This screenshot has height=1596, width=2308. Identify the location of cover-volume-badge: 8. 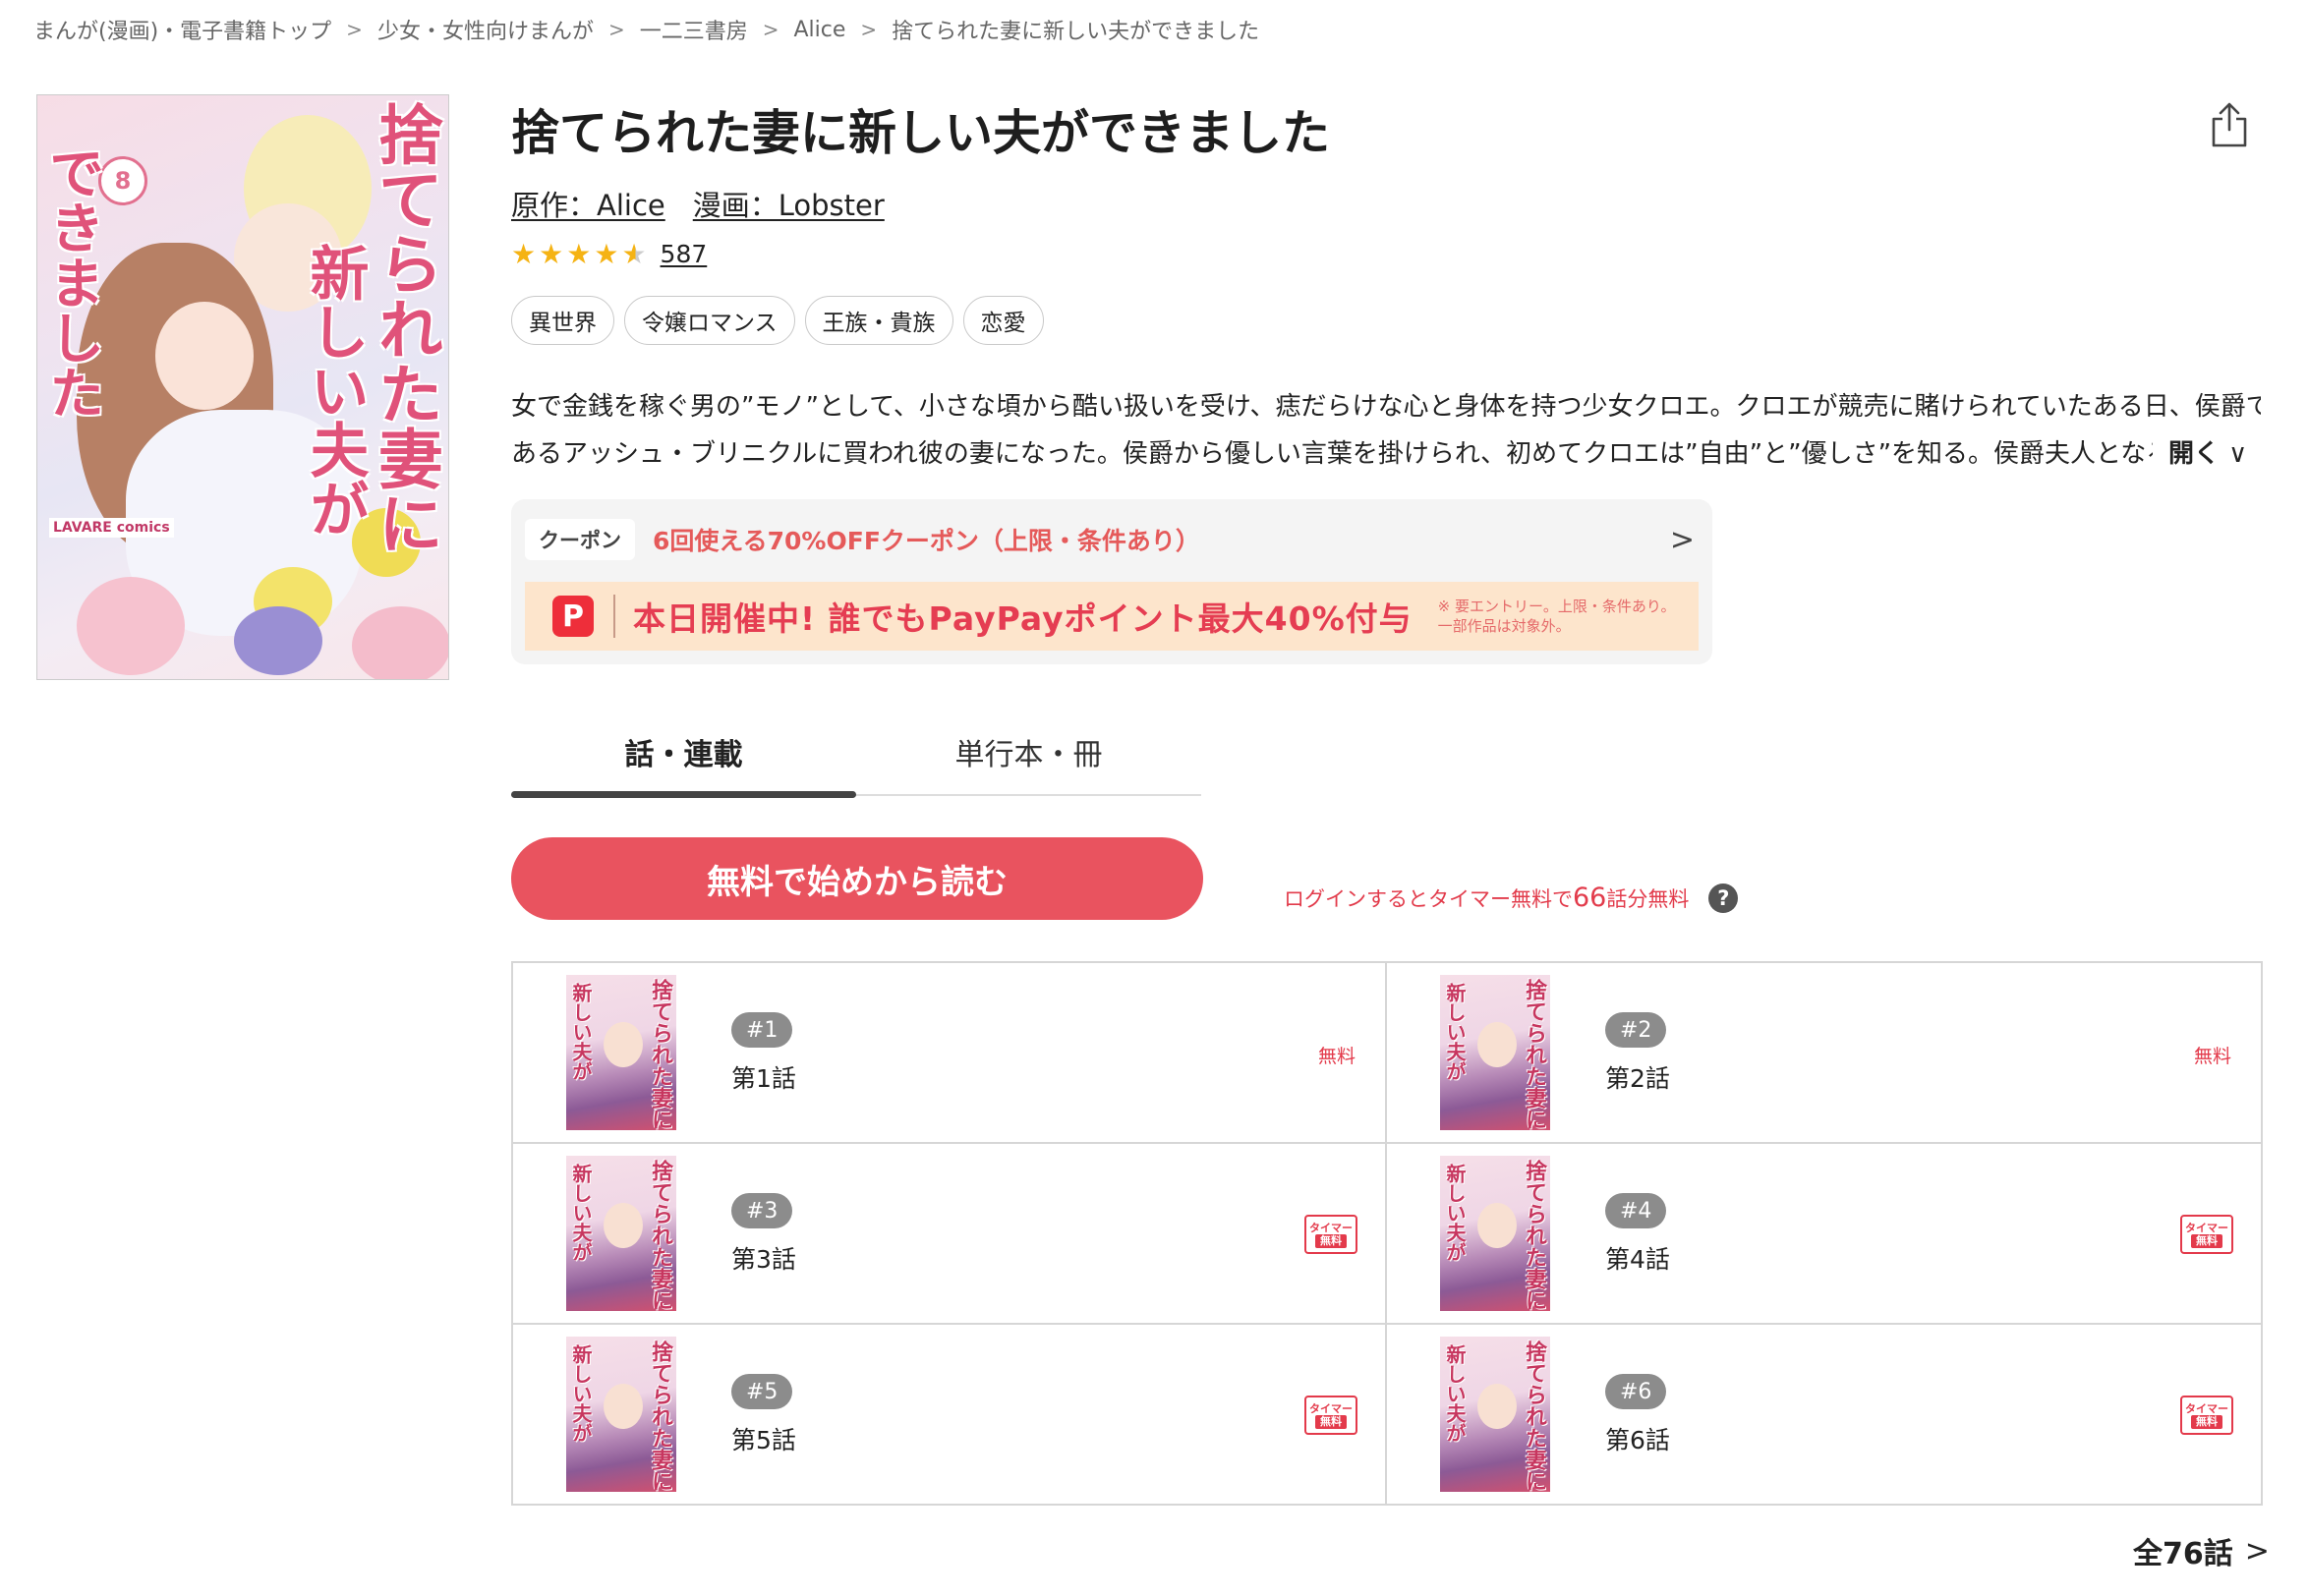
(123, 180).